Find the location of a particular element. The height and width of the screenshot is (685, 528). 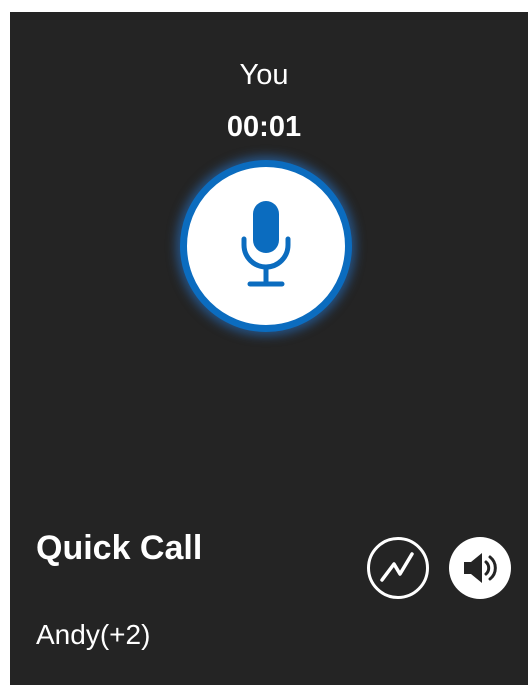

call-title: Quick Call is located at coordinates (119, 548).